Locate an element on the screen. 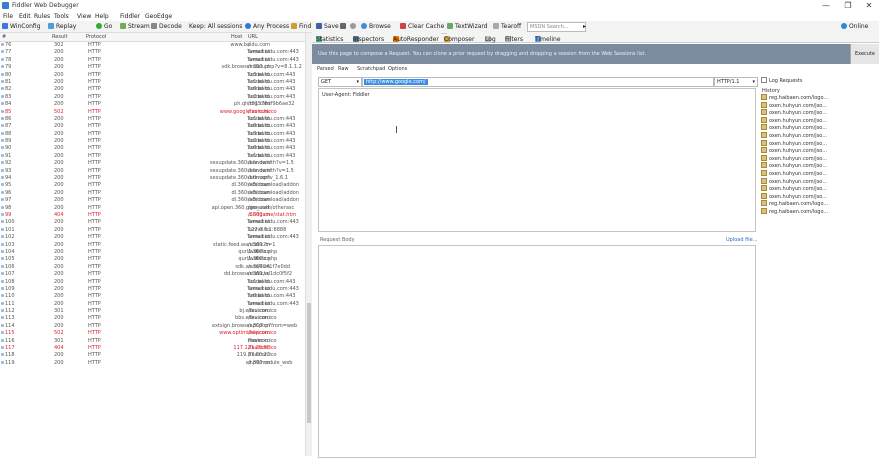 This screenshot has height=458, width=879. table-row: 87 200 HTTP Tunnel to ss0.baidu.com:443 is located at coordinates (153, 126).